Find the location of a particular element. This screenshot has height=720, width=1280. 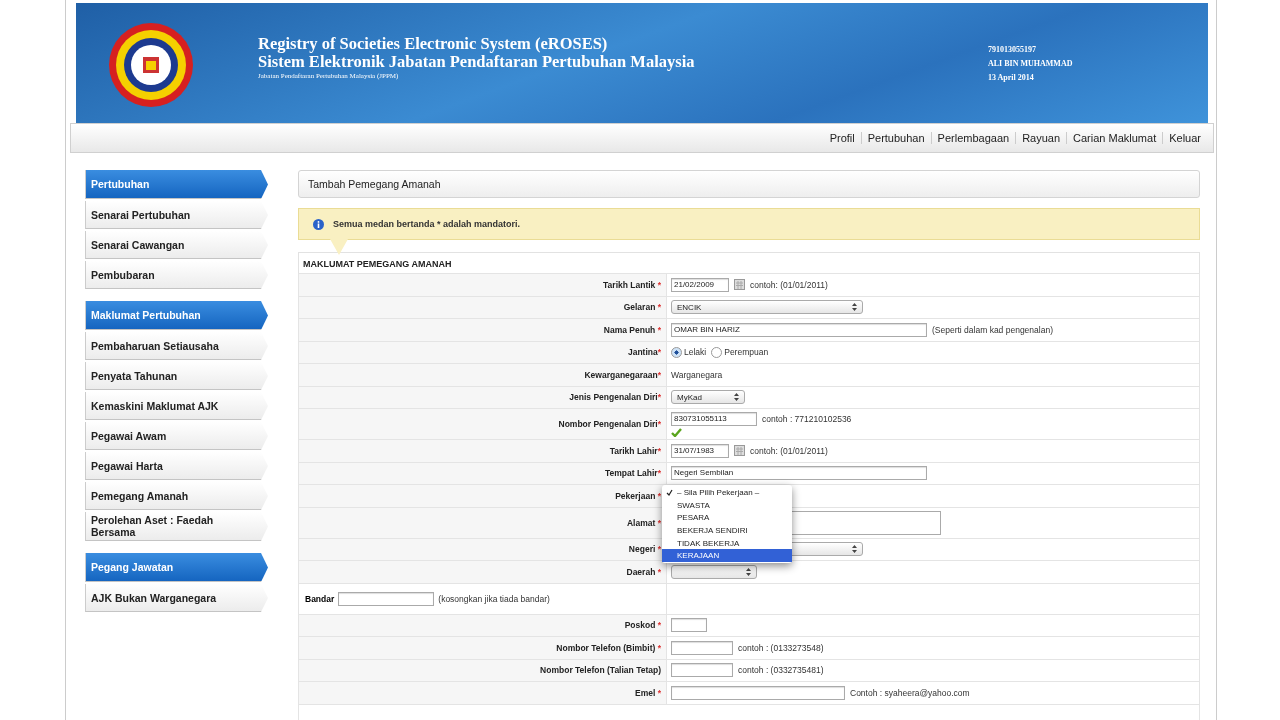

field-label: Tarikh Lahir* is located at coordinates (635, 450).